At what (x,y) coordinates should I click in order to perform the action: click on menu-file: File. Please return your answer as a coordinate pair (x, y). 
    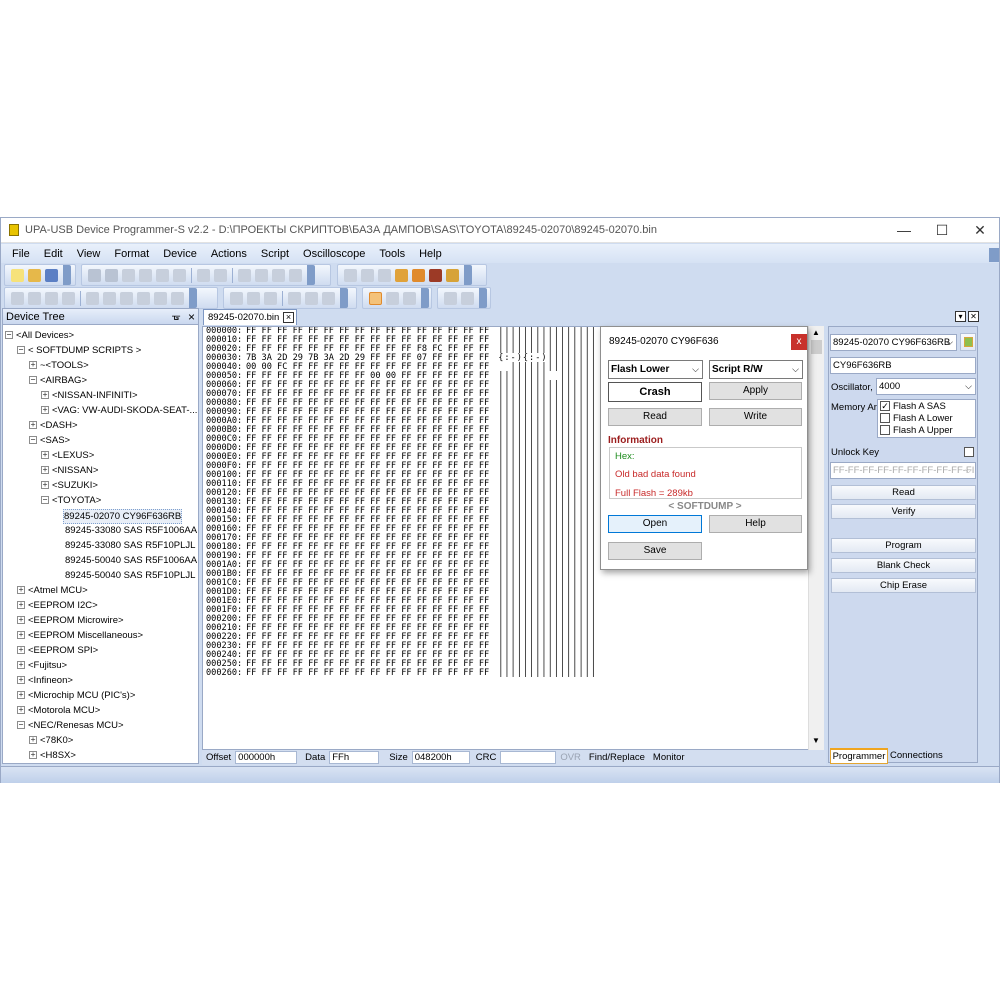
    Looking at the image, I should click on (21, 254).